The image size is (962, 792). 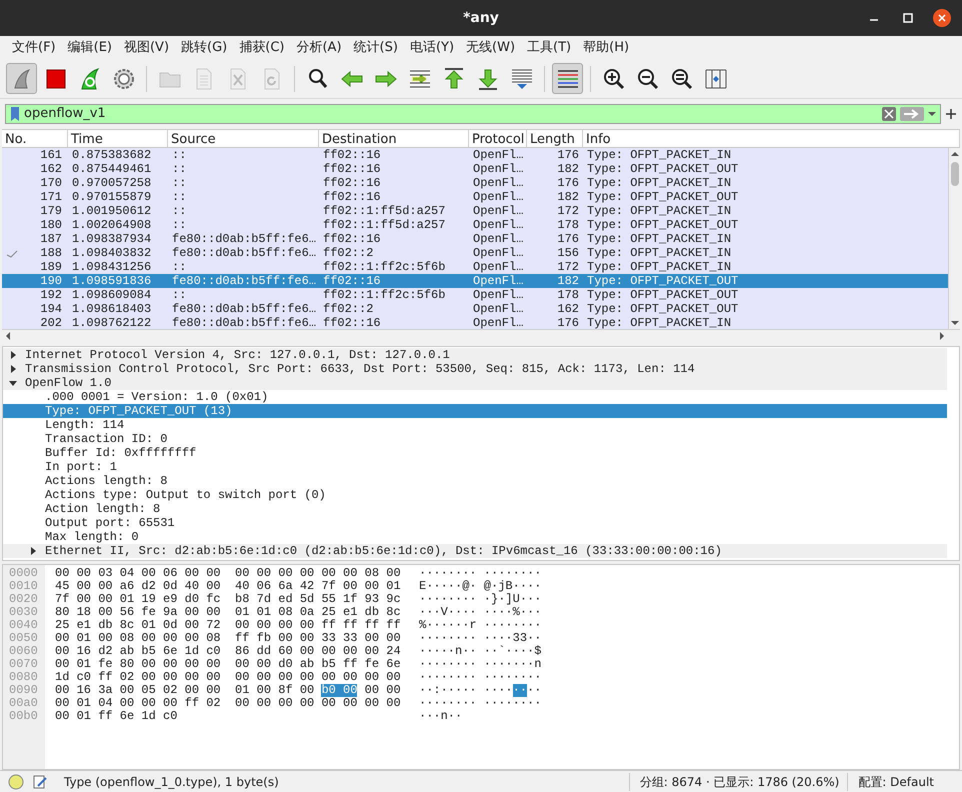 What do you see at coordinates (475, 322) in the screenshot?
I see `packet-row: 202 1.098762122 fe80::d0ab:b5ff:fe6… ff02::16 OpenFl… 176 Type: OFPT_PACKET_IN` at bounding box center [475, 322].